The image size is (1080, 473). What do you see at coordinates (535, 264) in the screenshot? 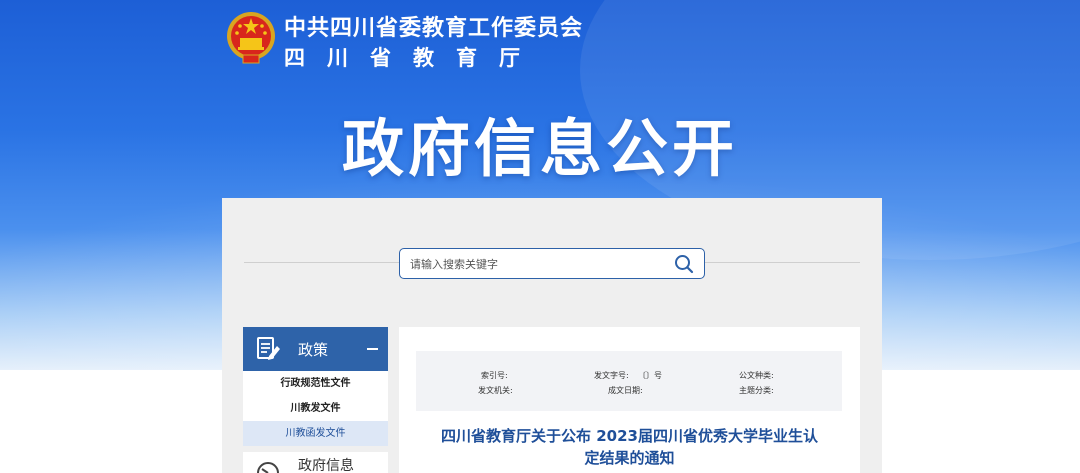
I see `search-input` at bounding box center [535, 264].